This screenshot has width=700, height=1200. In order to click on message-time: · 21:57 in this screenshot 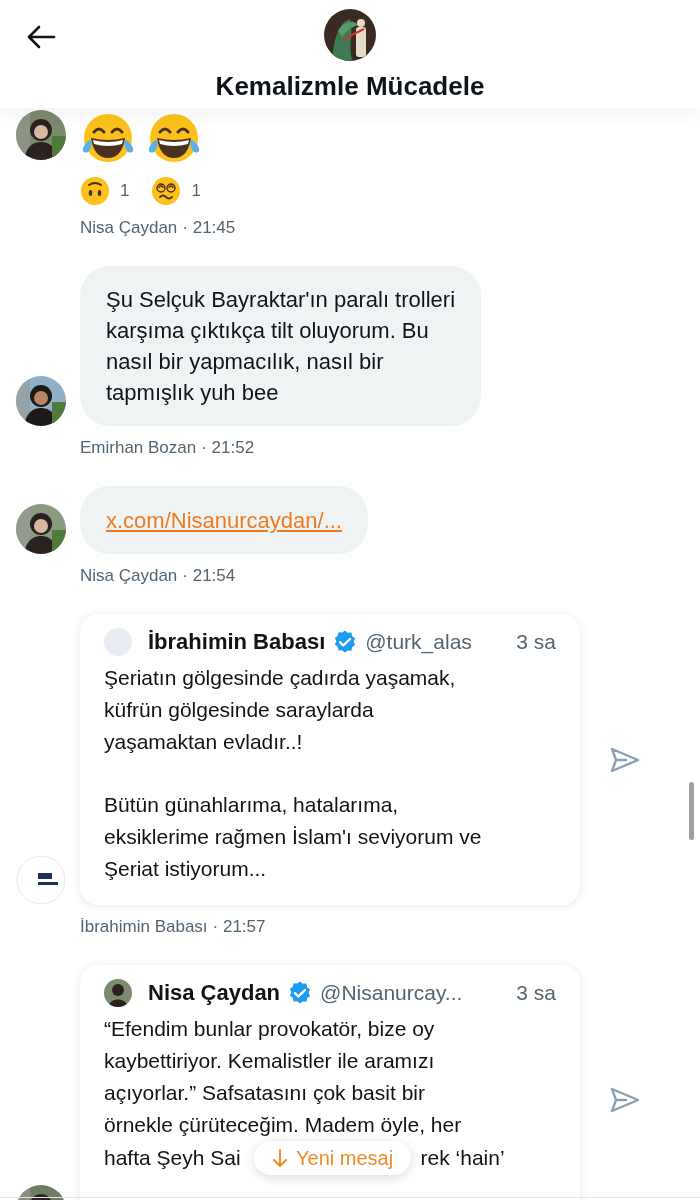, I will do `click(239, 927)`.